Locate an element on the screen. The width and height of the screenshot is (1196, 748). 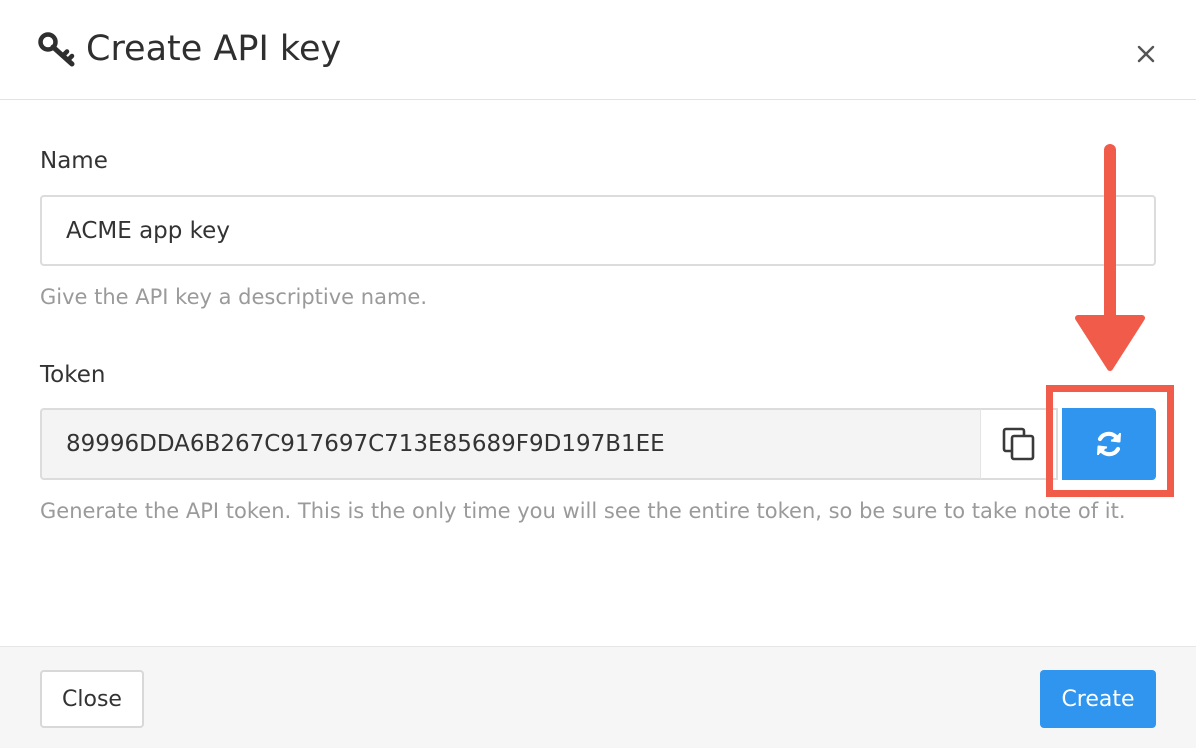
close-icon is located at coordinates (1146, 54).